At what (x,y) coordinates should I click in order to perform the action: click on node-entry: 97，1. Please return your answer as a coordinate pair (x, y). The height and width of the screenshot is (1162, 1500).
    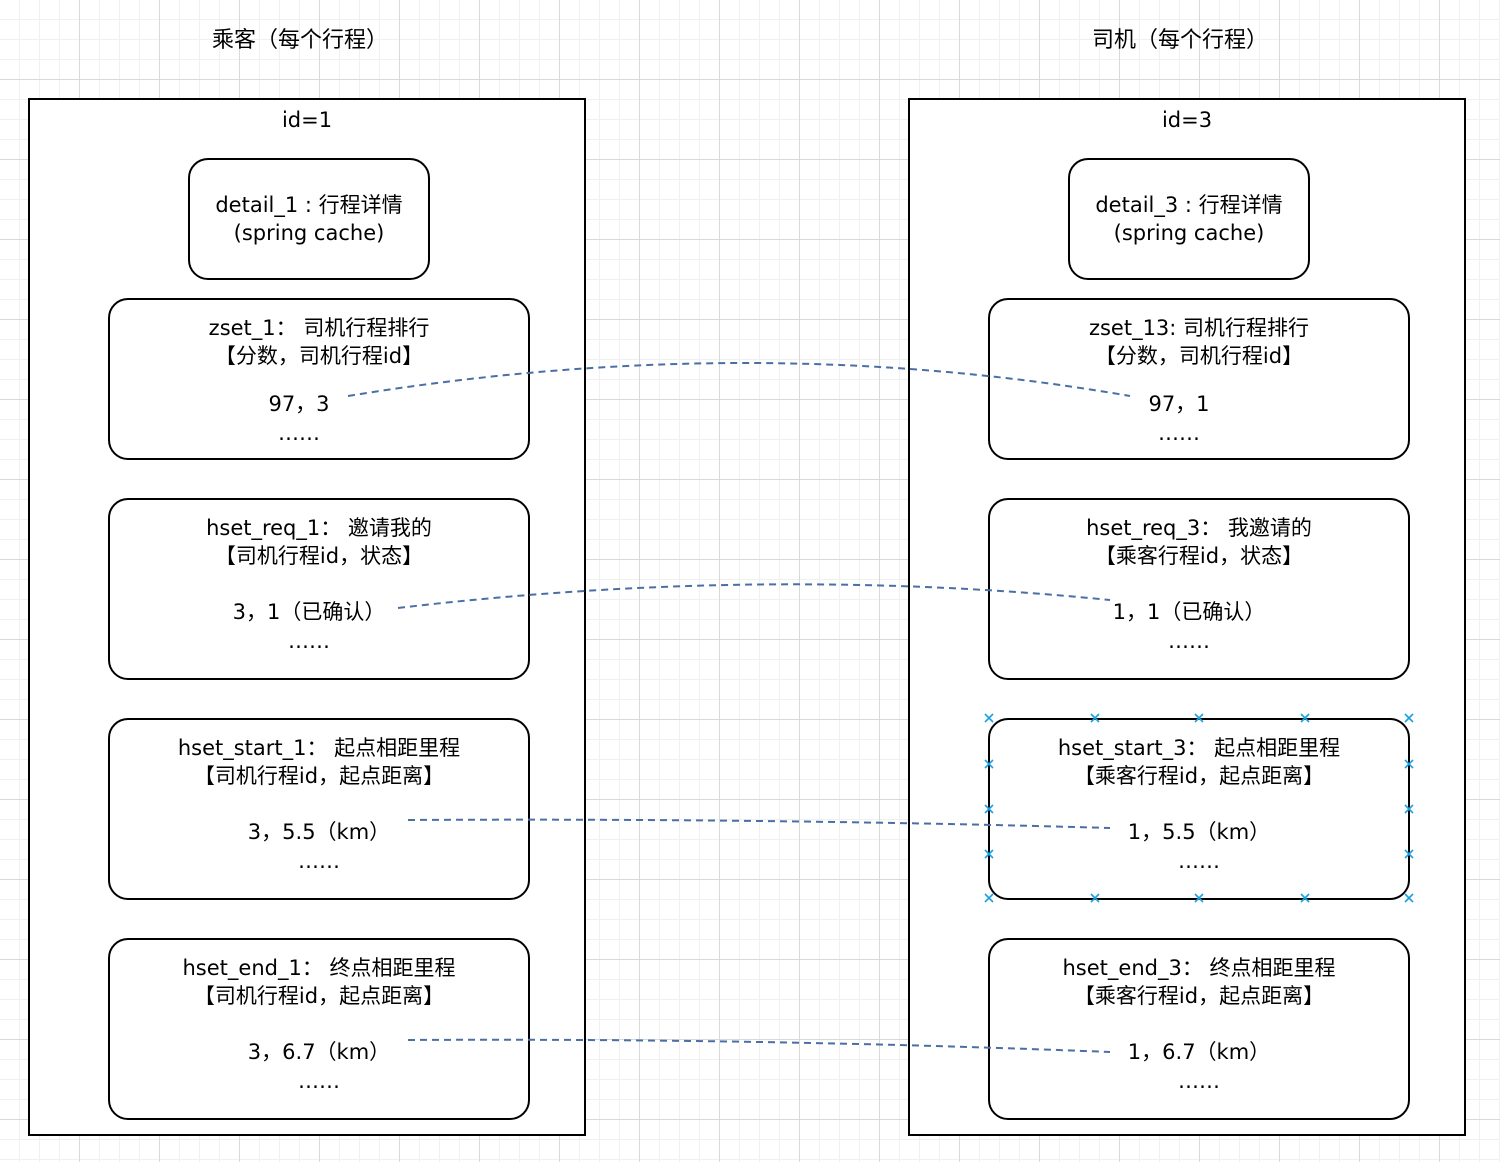
    Looking at the image, I should click on (1179, 404).